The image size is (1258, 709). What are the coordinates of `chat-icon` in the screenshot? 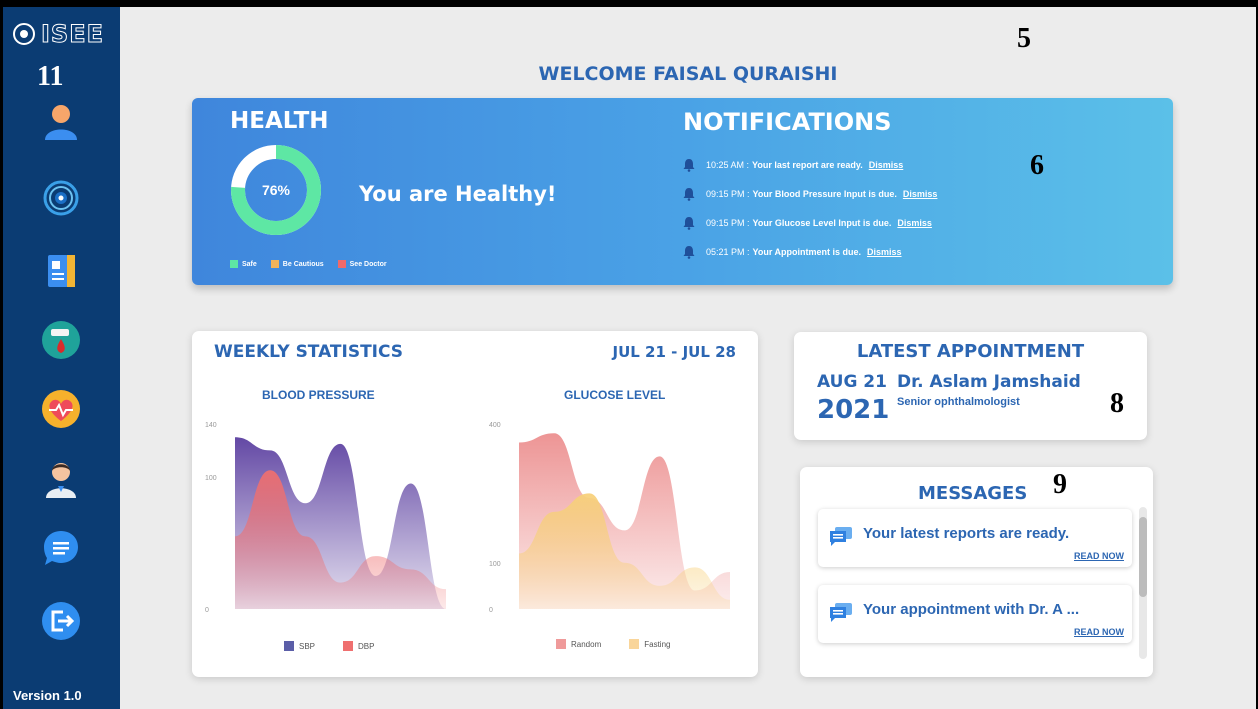 It's located at (61, 548).